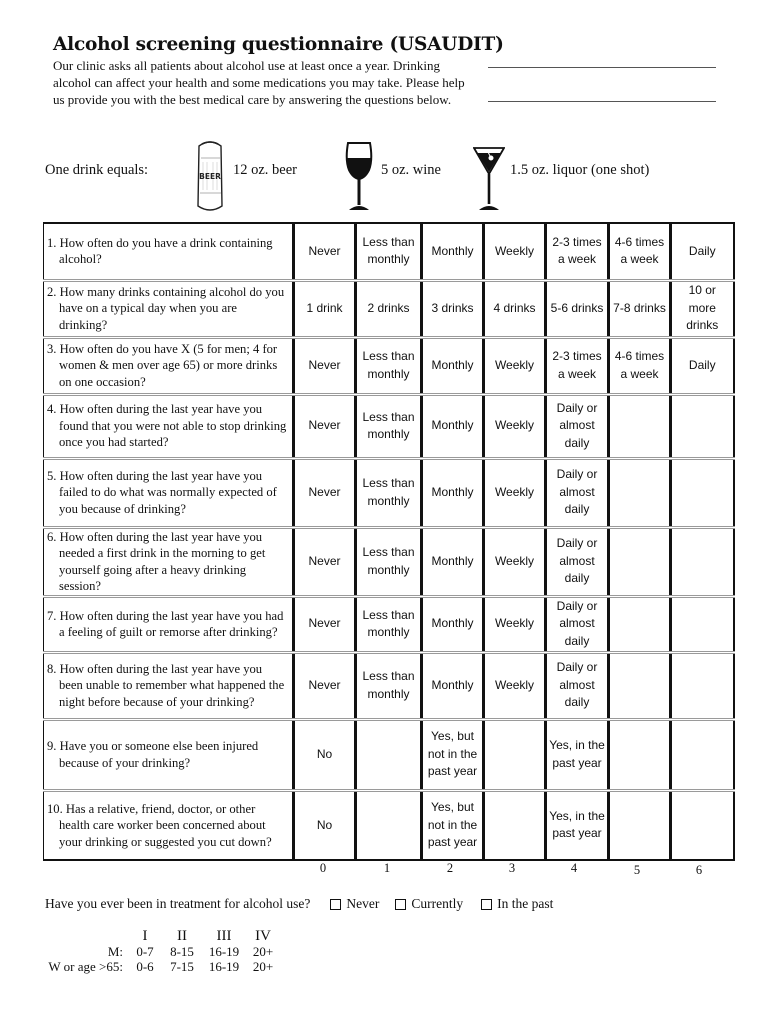 The height and width of the screenshot is (1024, 770). I want to click on zone-row-men: M: 0-7 8-15 16-19 20+, so click(160, 951).